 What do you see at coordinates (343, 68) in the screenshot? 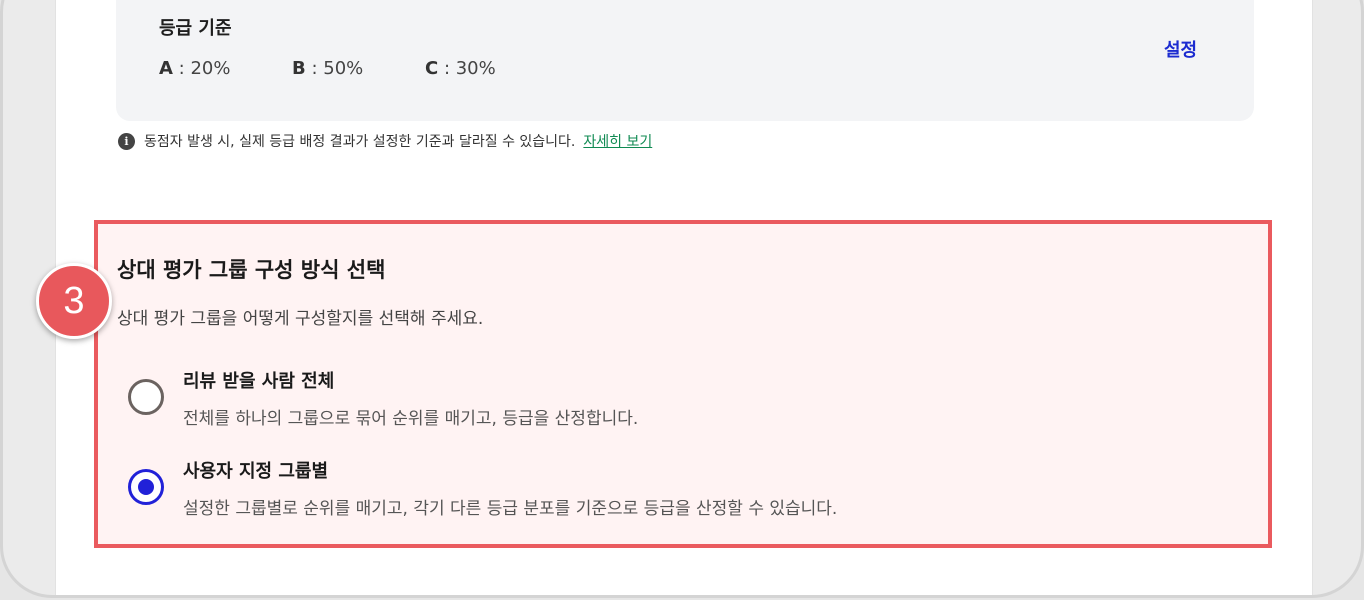
I see `grade-value: 50%` at bounding box center [343, 68].